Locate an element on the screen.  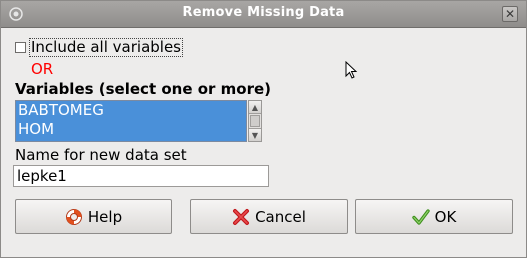
list-item: HOM is located at coordinates (131, 129).